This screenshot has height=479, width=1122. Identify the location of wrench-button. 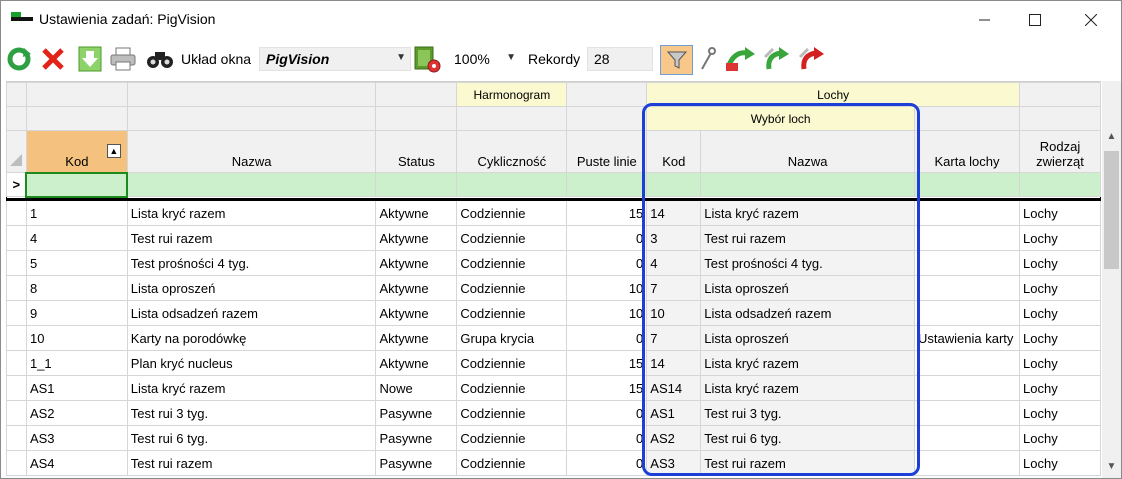
(708, 59).